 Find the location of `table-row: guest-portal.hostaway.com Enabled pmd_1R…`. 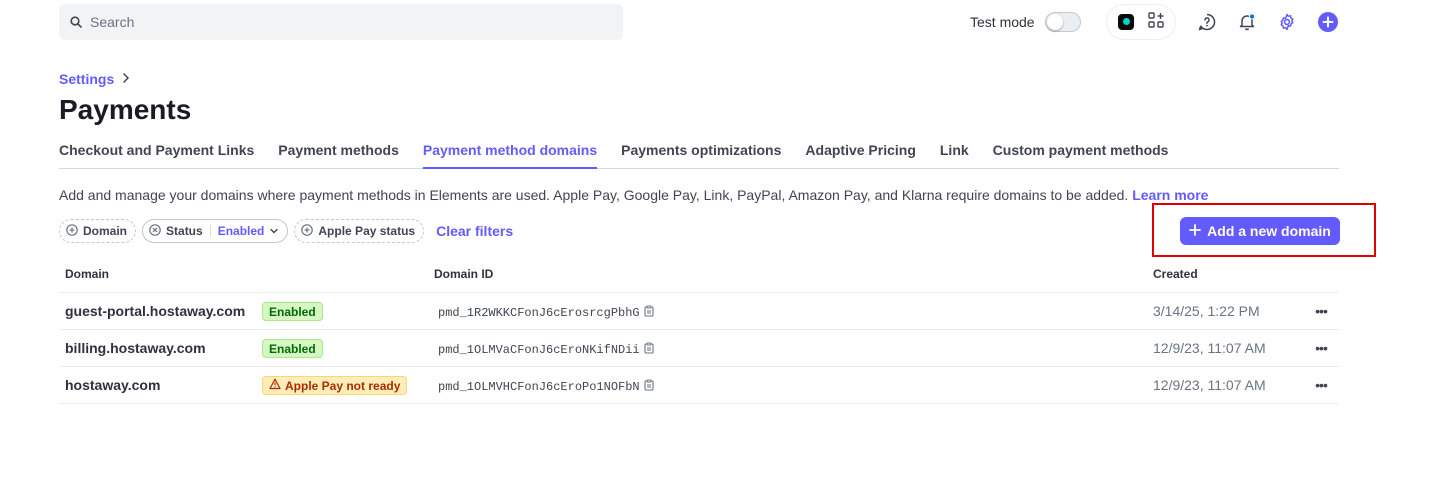

table-row: guest-portal.hostaway.com Enabled pmd_1R… is located at coordinates (699, 311).